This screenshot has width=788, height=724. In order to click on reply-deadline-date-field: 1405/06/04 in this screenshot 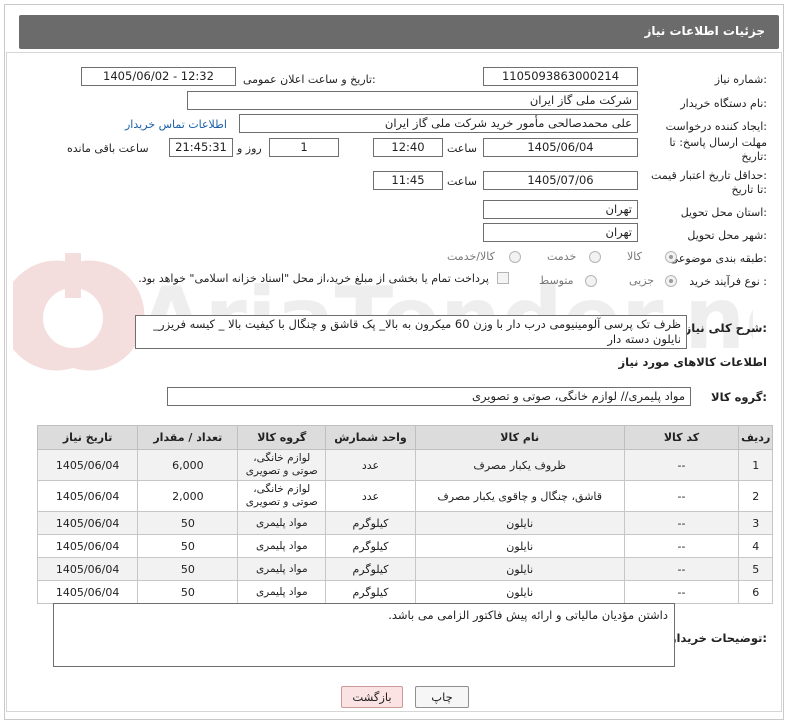, I will do `click(560, 147)`.